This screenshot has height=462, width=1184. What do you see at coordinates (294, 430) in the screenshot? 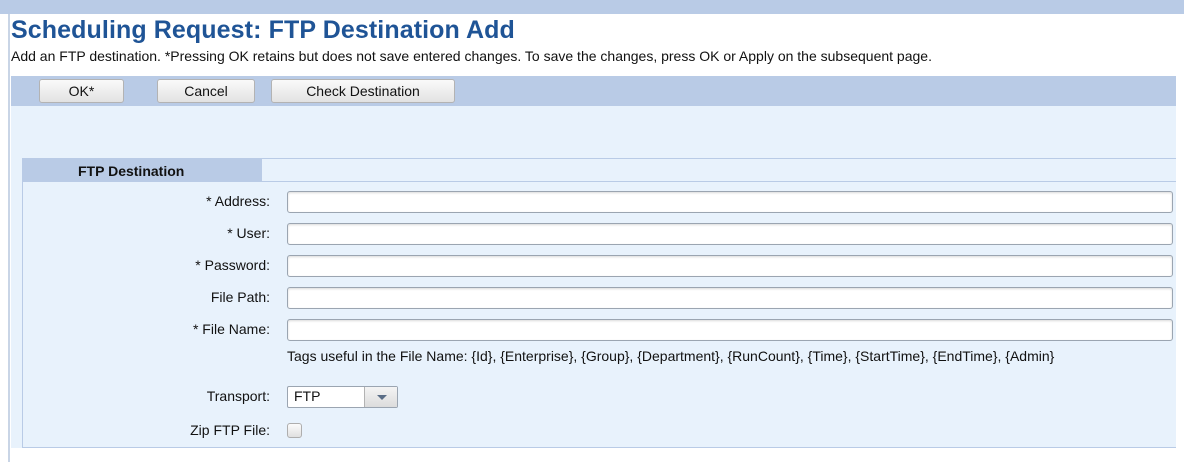
I see `zip-ftp-file-checkbox` at bounding box center [294, 430].